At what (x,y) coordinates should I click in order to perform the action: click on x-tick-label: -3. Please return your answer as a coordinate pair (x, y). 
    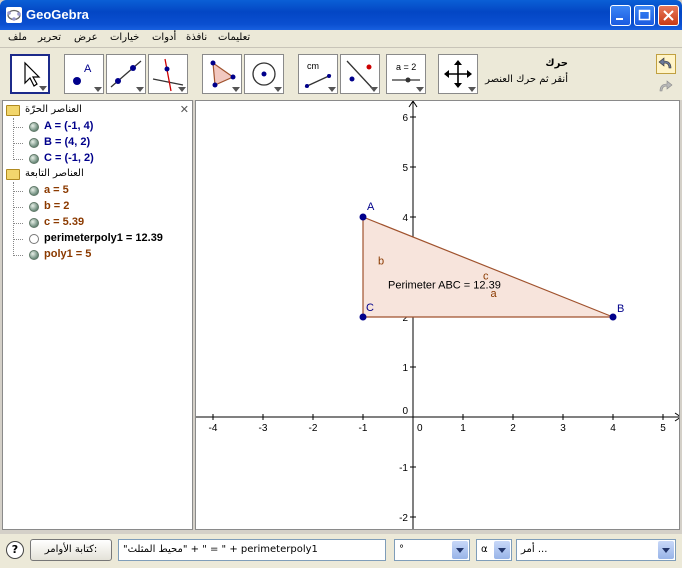
    Looking at the image, I should click on (263, 428).